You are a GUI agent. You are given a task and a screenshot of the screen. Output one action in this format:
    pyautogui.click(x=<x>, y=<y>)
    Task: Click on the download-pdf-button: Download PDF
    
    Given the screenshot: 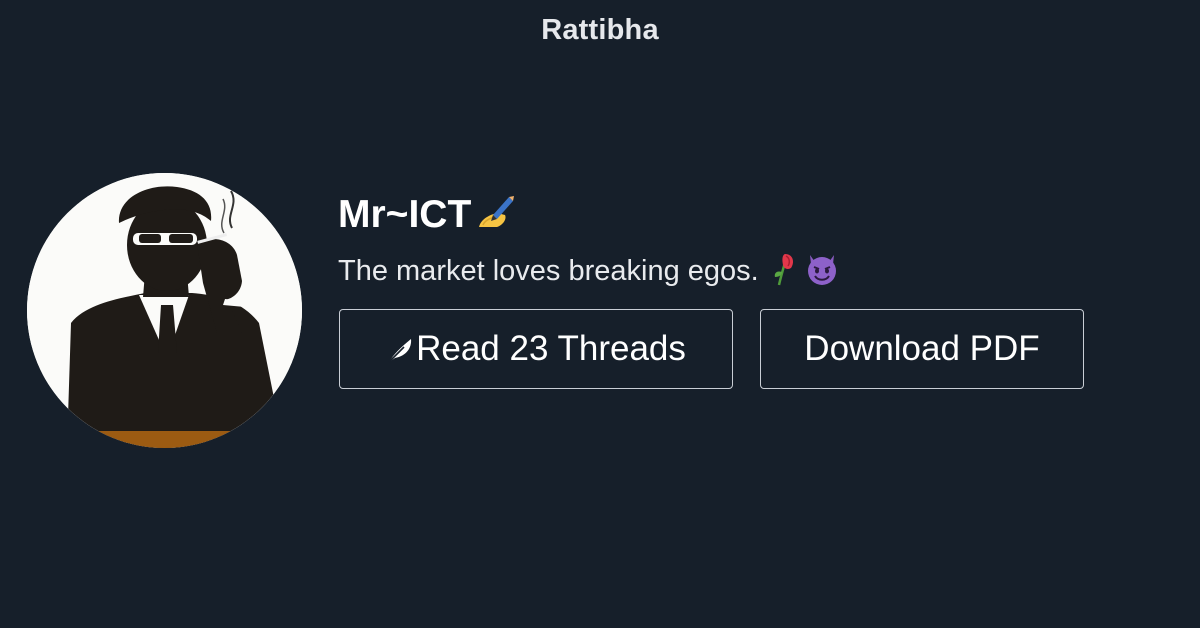 What is the action you would take?
    pyautogui.click(x=922, y=349)
    